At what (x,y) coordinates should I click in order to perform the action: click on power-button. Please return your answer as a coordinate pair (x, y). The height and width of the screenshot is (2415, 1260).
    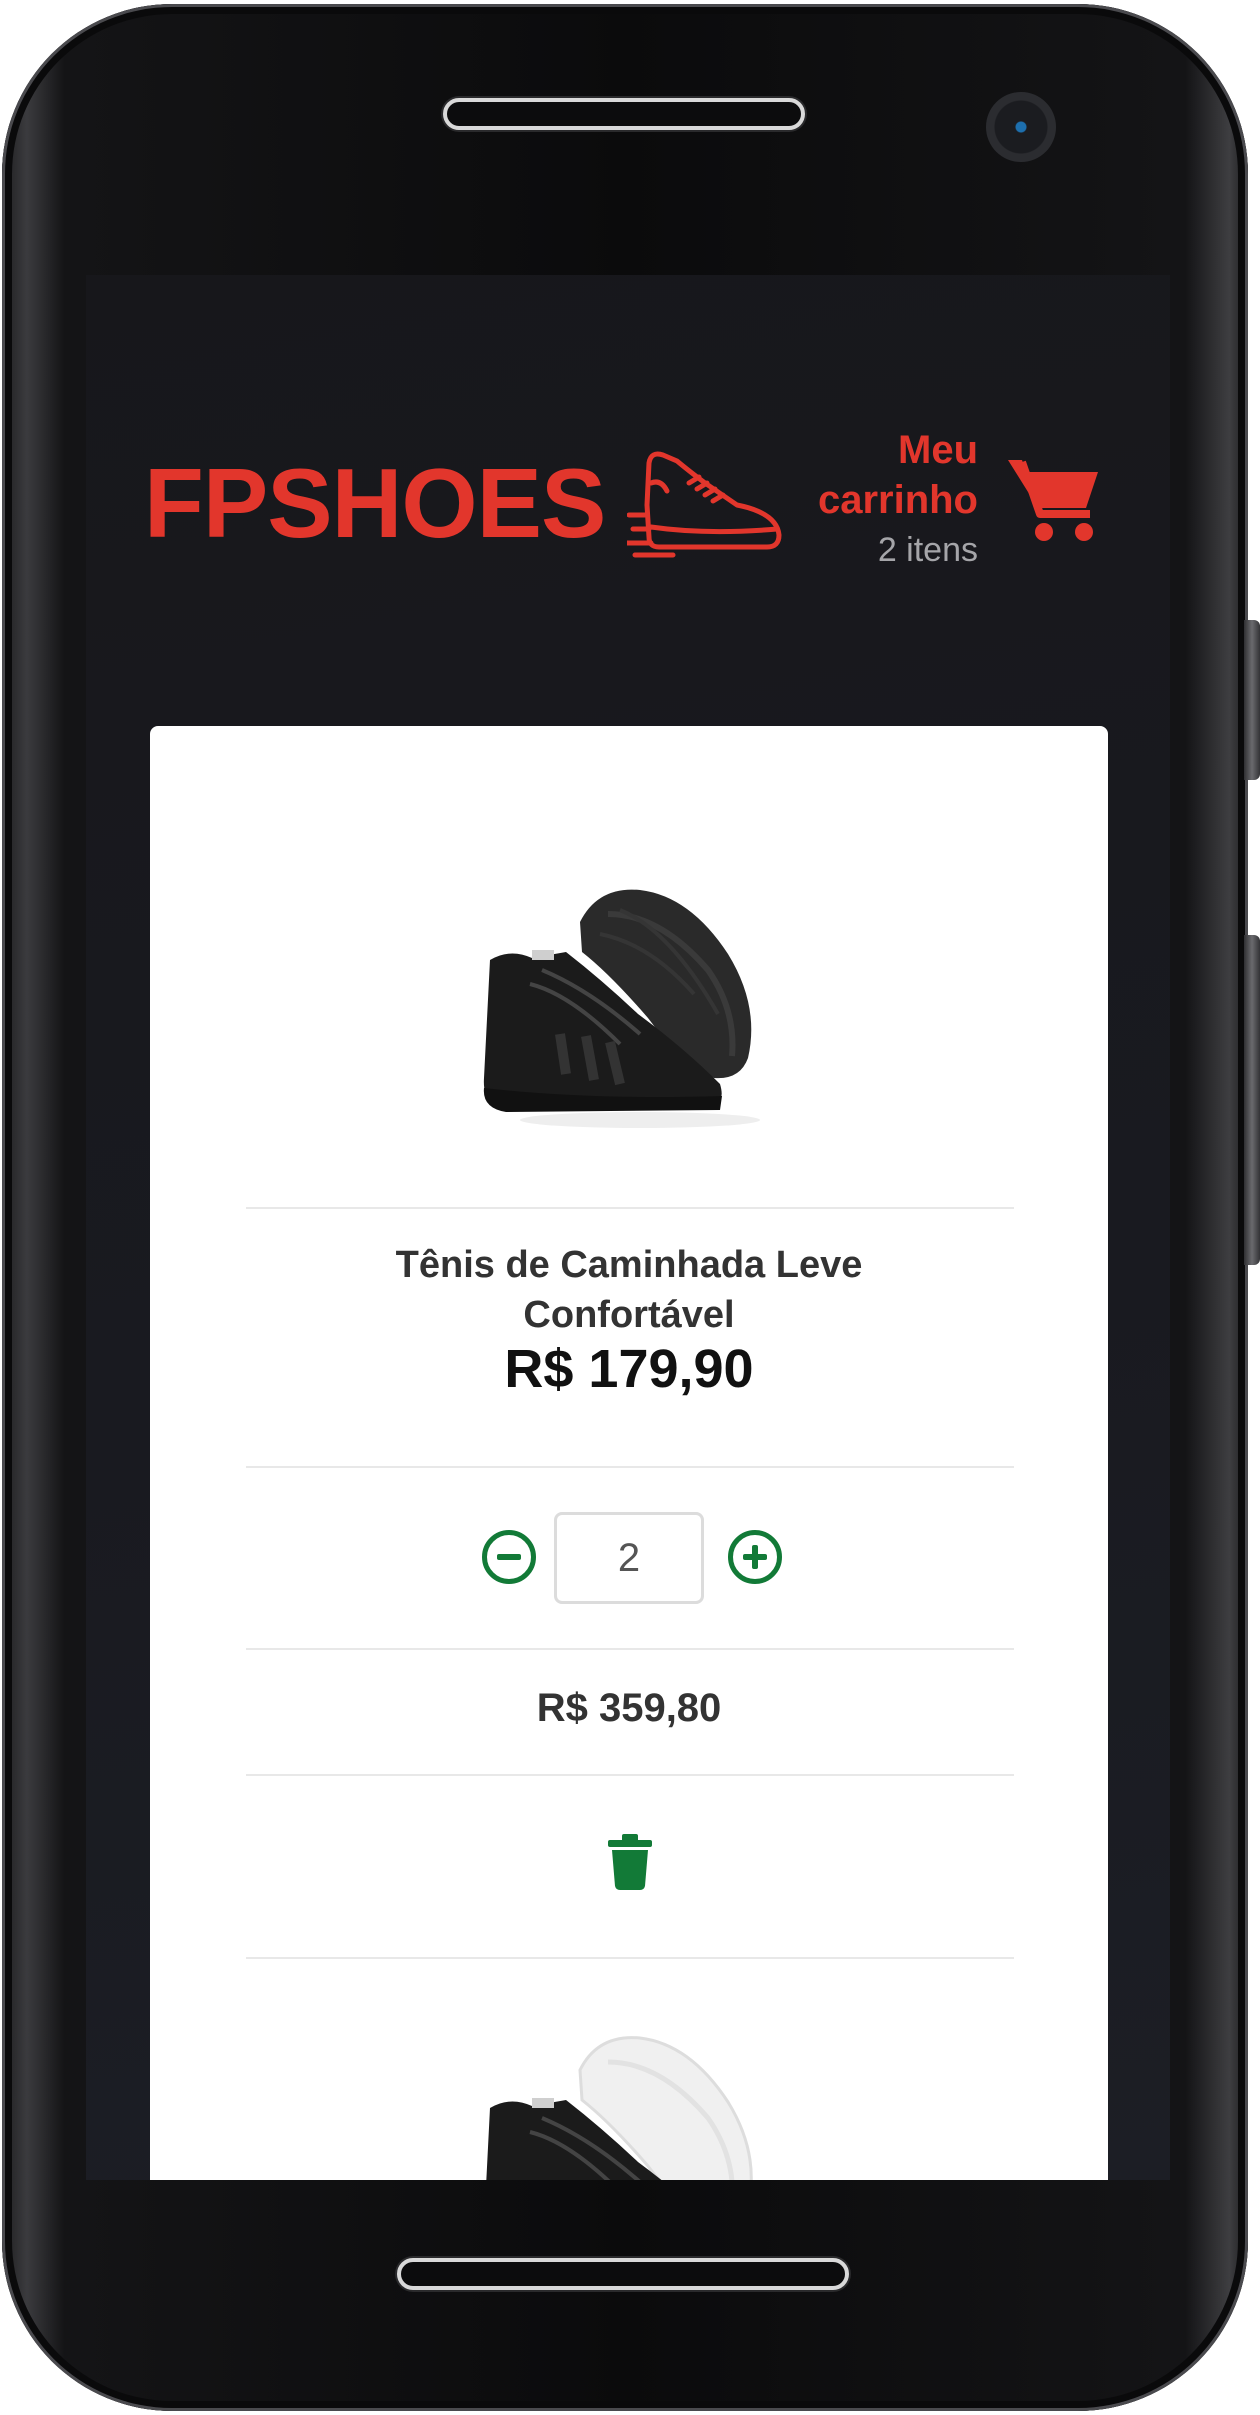
    Looking at the image, I should click on (1252, 1100).